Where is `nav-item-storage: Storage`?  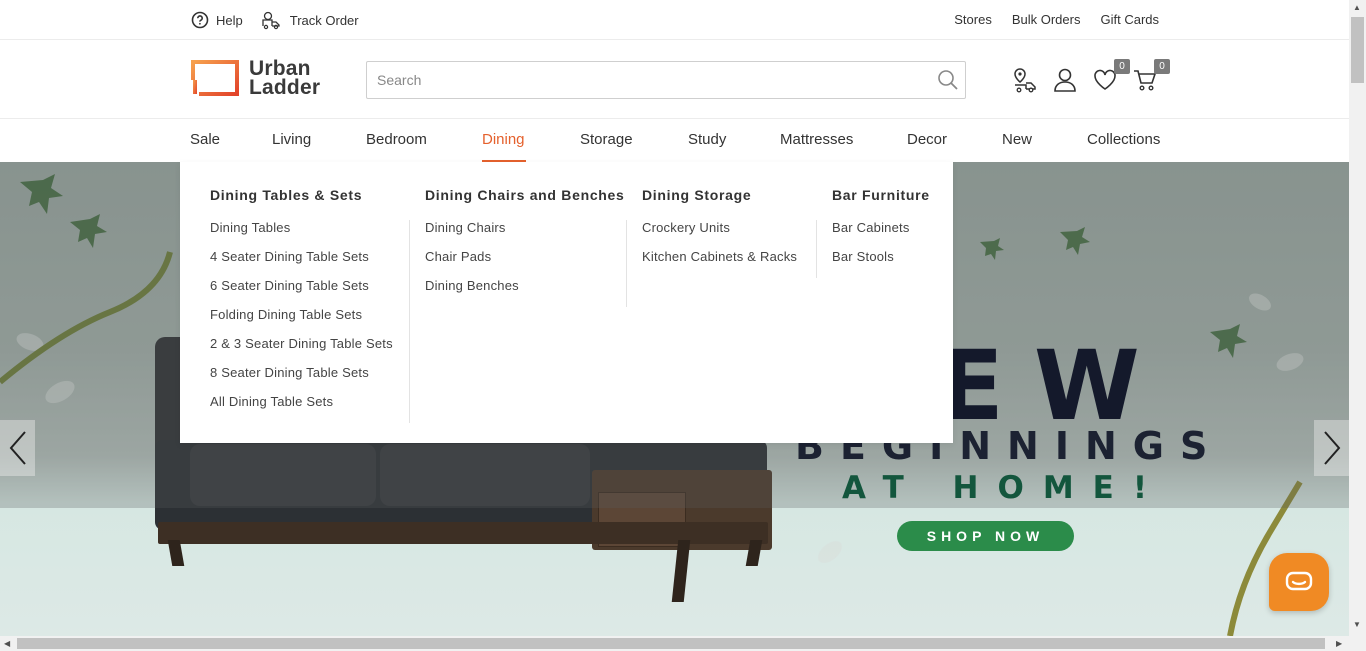 nav-item-storage: Storage is located at coordinates (634, 141).